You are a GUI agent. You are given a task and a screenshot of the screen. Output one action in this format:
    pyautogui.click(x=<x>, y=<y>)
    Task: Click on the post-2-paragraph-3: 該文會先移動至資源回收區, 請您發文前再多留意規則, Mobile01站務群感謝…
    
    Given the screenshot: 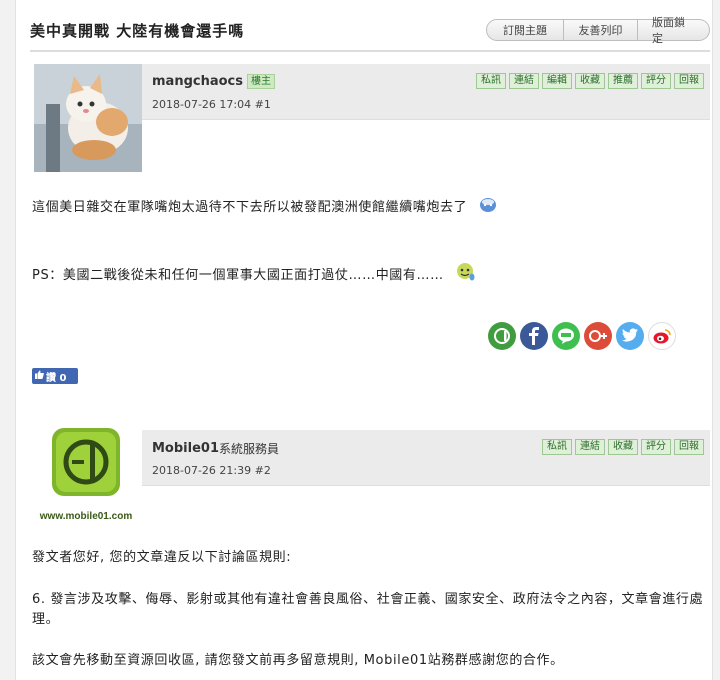 What is the action you would take?
    pyautogui.click(x=298, y=660)
    